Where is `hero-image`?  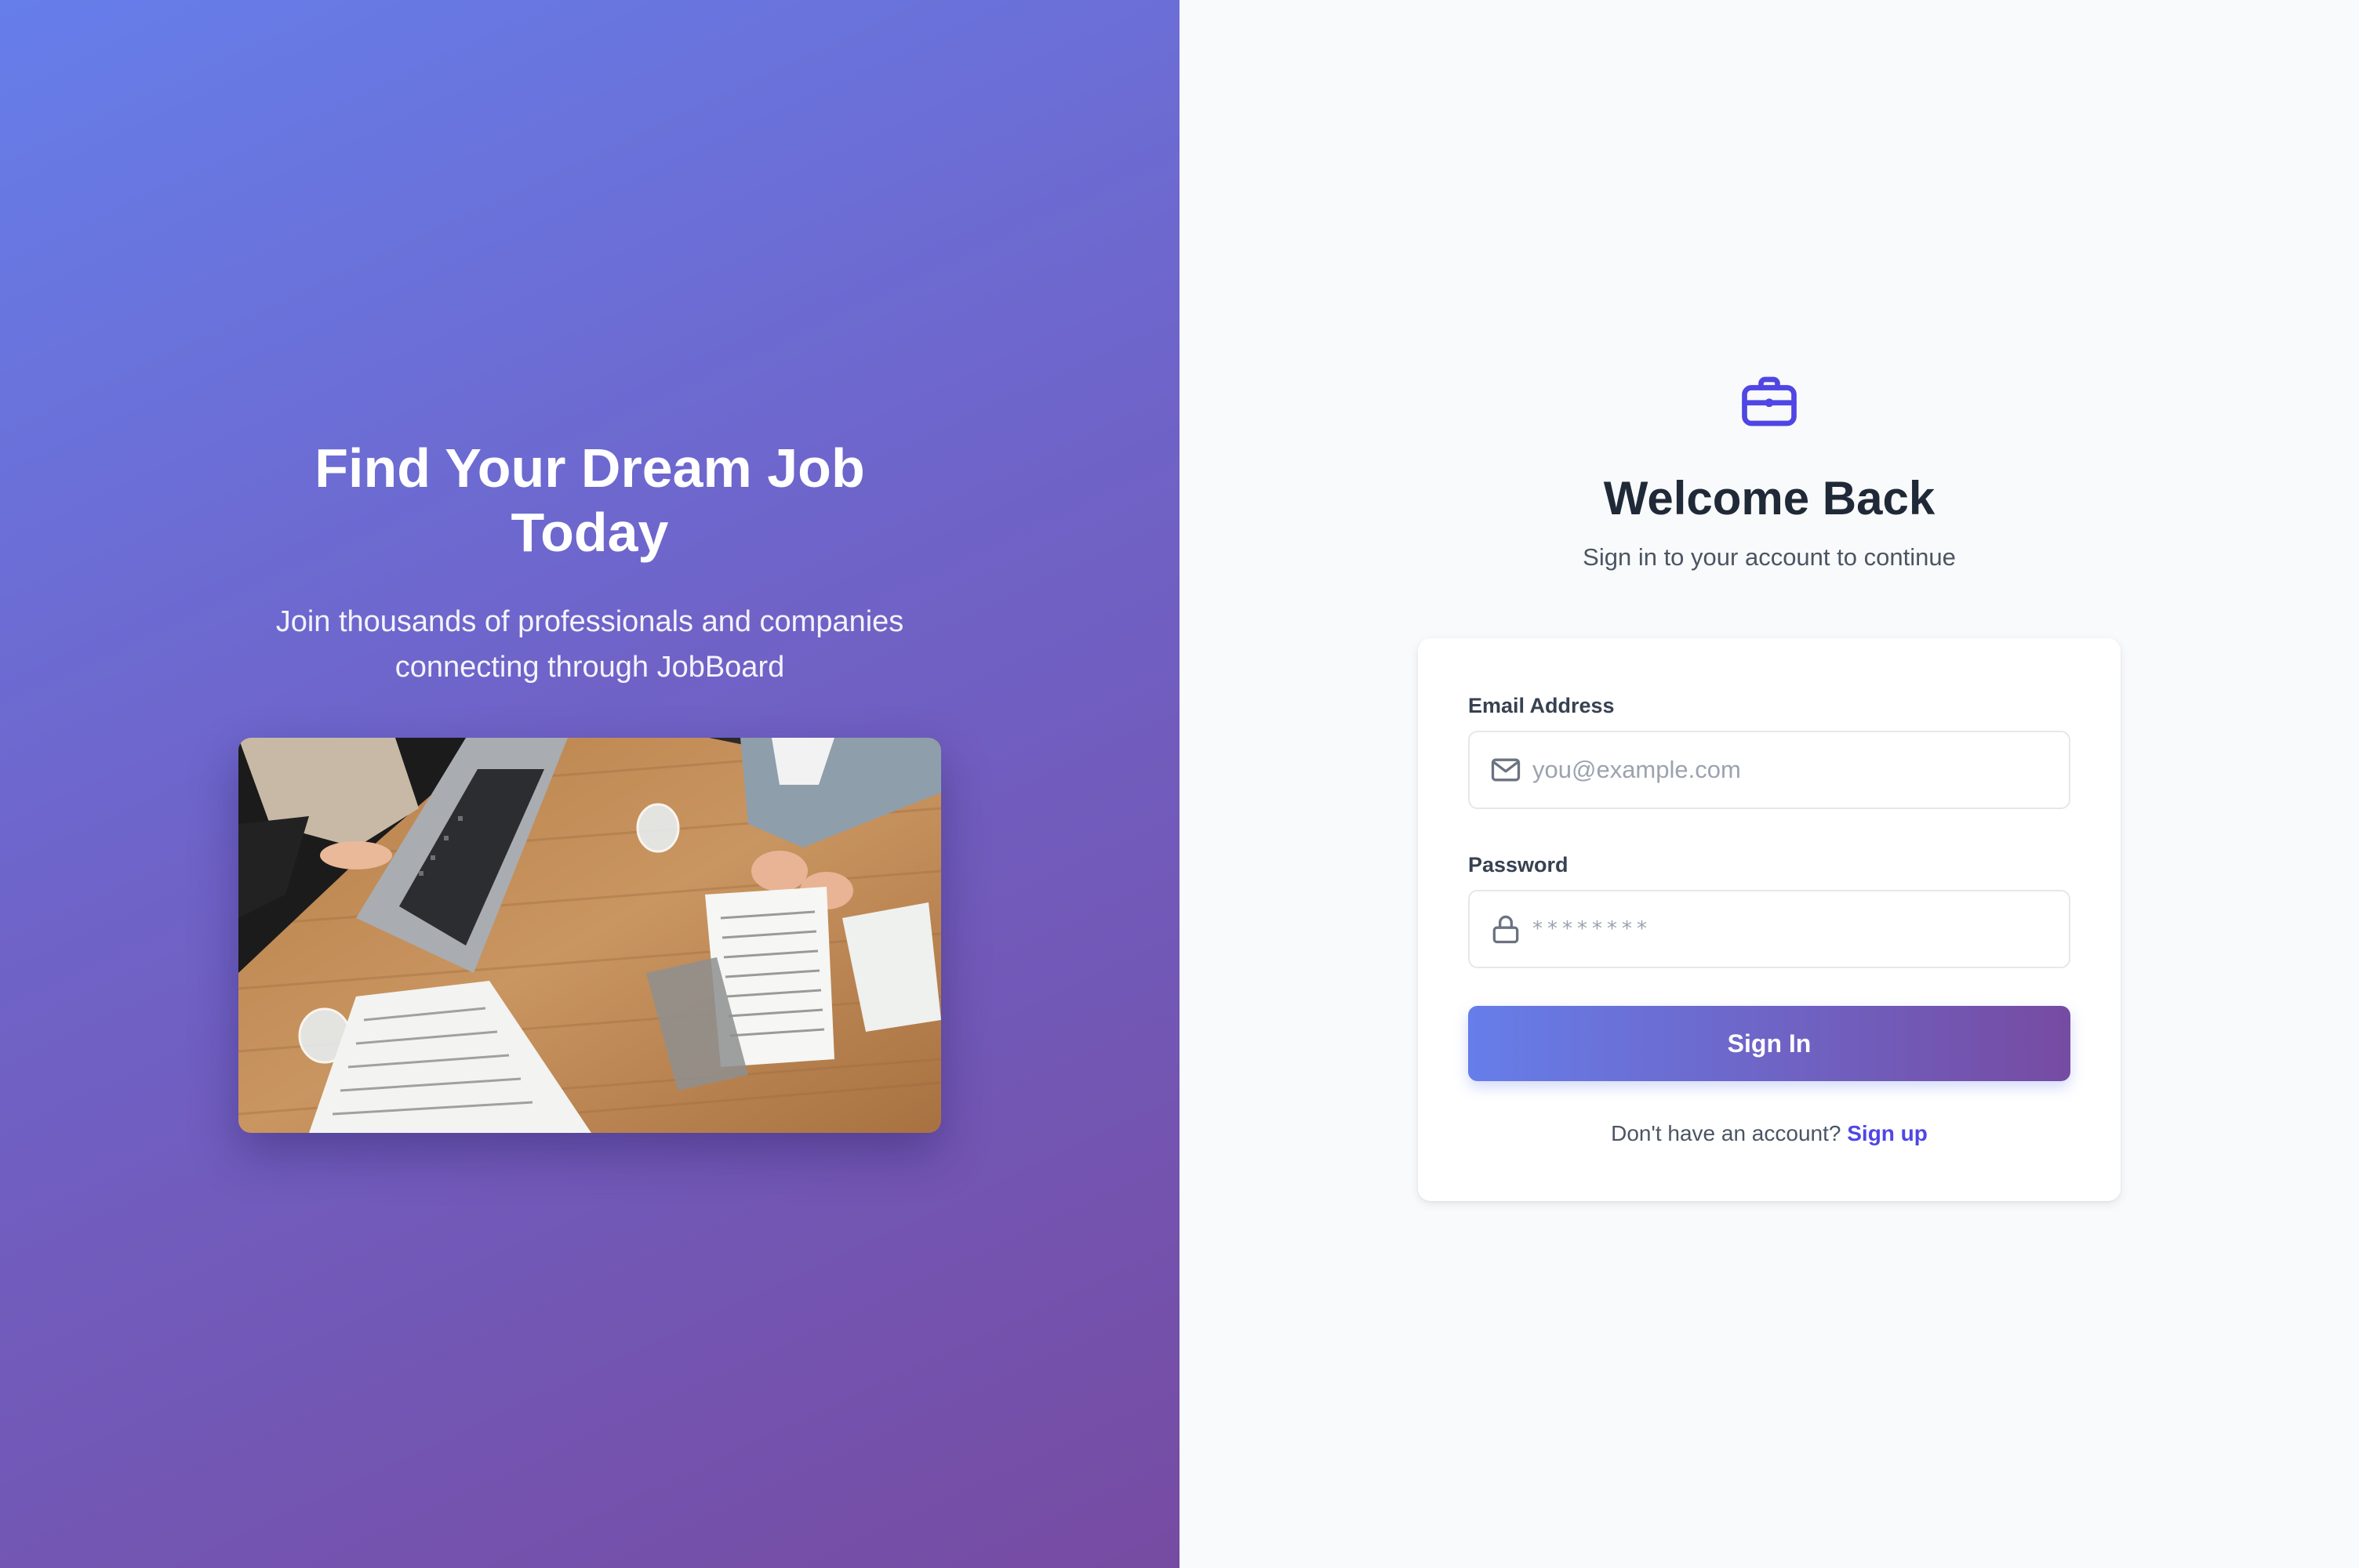
hero-image is located at coordinates (589, 935).